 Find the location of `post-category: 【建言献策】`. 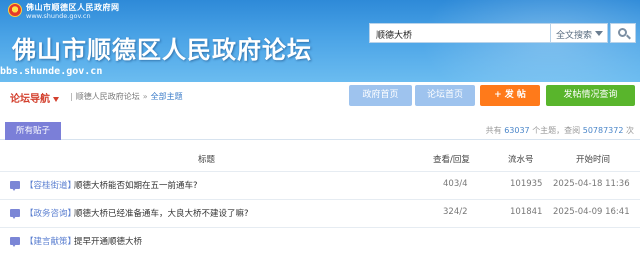

post-category: 【建言献策】 is located at coordinates (50, 241).